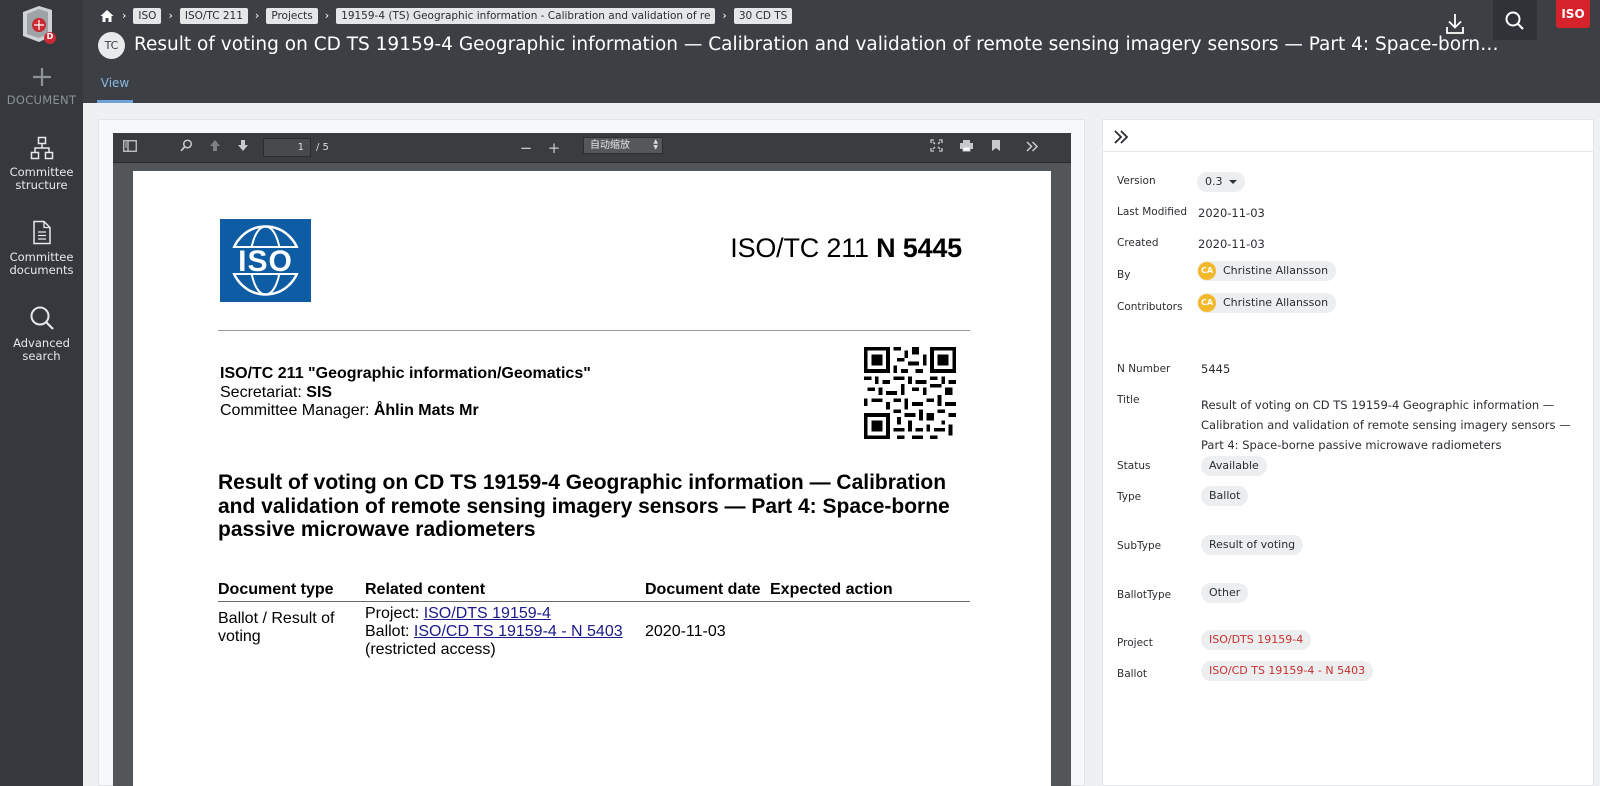  I want to click on zoom-in-icon: +, so click(554, 148).